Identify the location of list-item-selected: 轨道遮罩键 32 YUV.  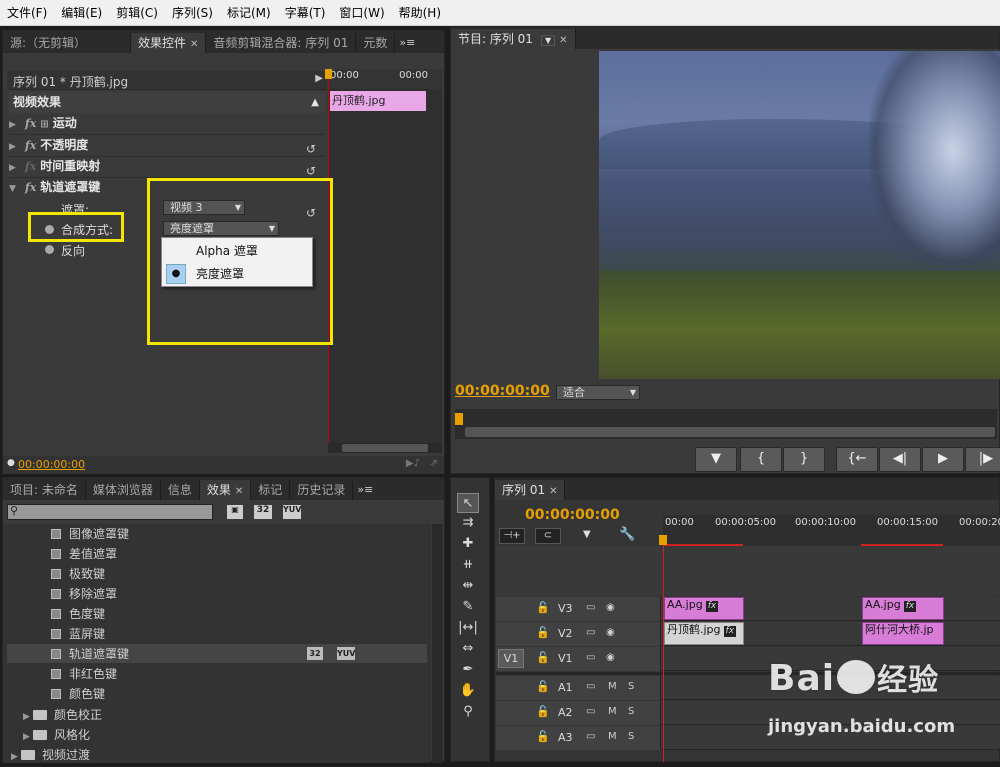
(217, 654).